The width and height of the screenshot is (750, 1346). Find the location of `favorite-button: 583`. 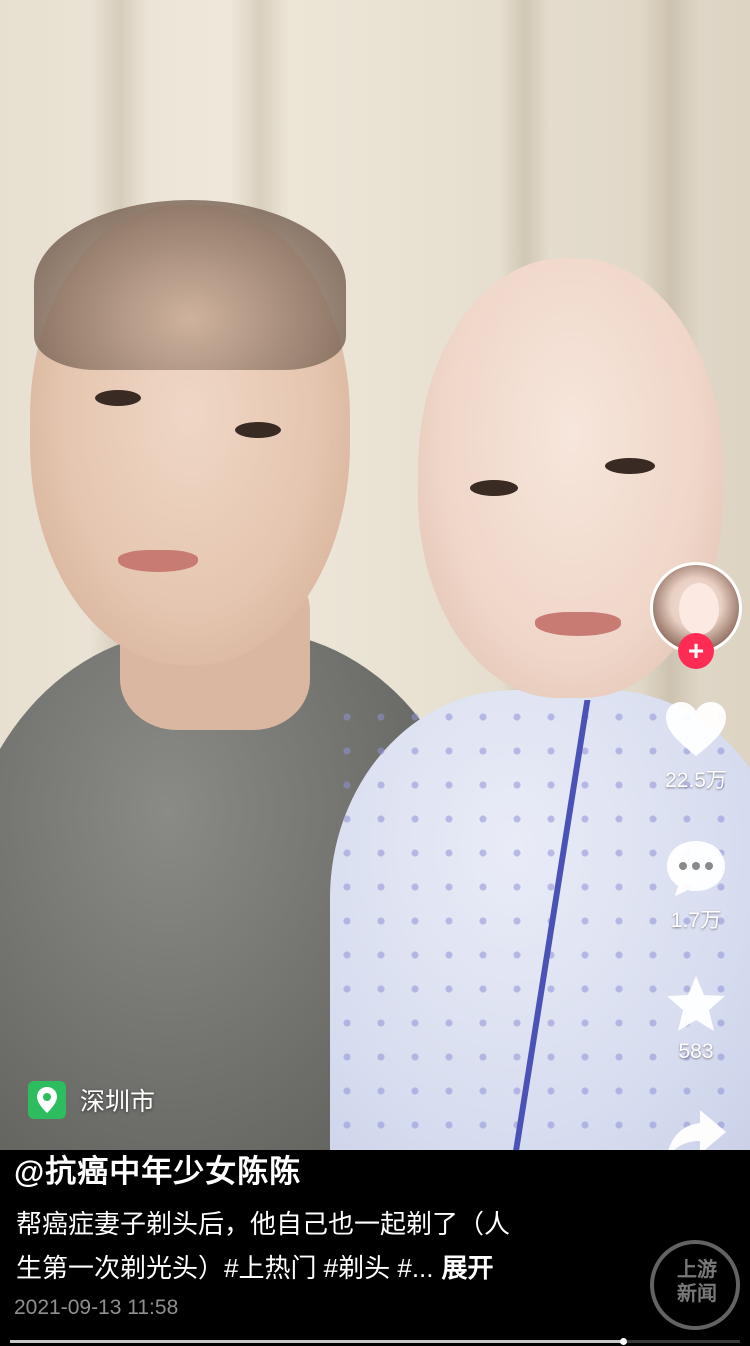

favorite-button: 583 is located at coordinates (696, 1019).